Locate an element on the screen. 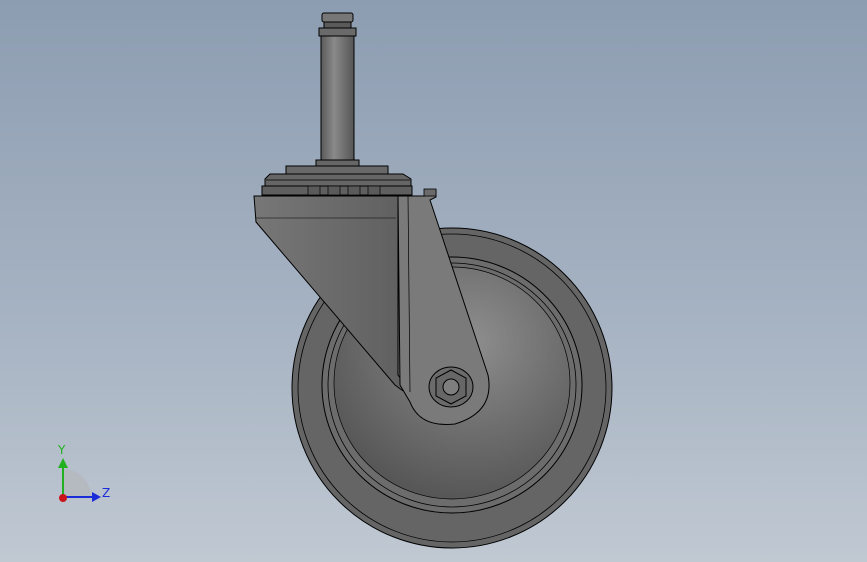 The image size is (867, 562). y-axis-arrow is located at coordinates (63, 463).